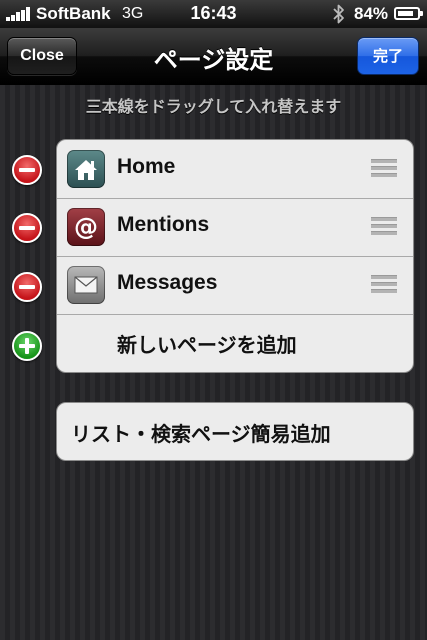 The image size is (427, 640). What do you see at coordinates (167, 282) in the screenshot?
I see `page-row-label: Messages` at bounding box center [167, 282].